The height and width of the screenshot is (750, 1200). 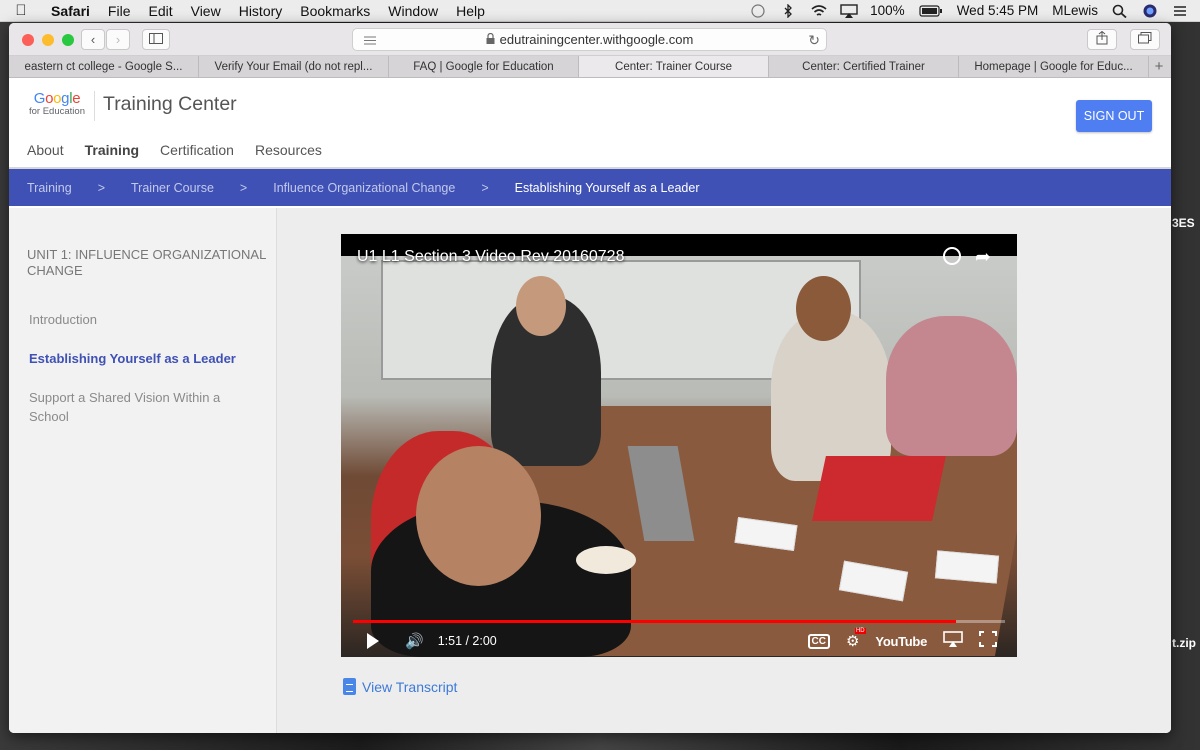 What do you see at coordinates (288, 150) in the screenshot?
I see `nav-resources: Resources` at bounding box center [288, 150].